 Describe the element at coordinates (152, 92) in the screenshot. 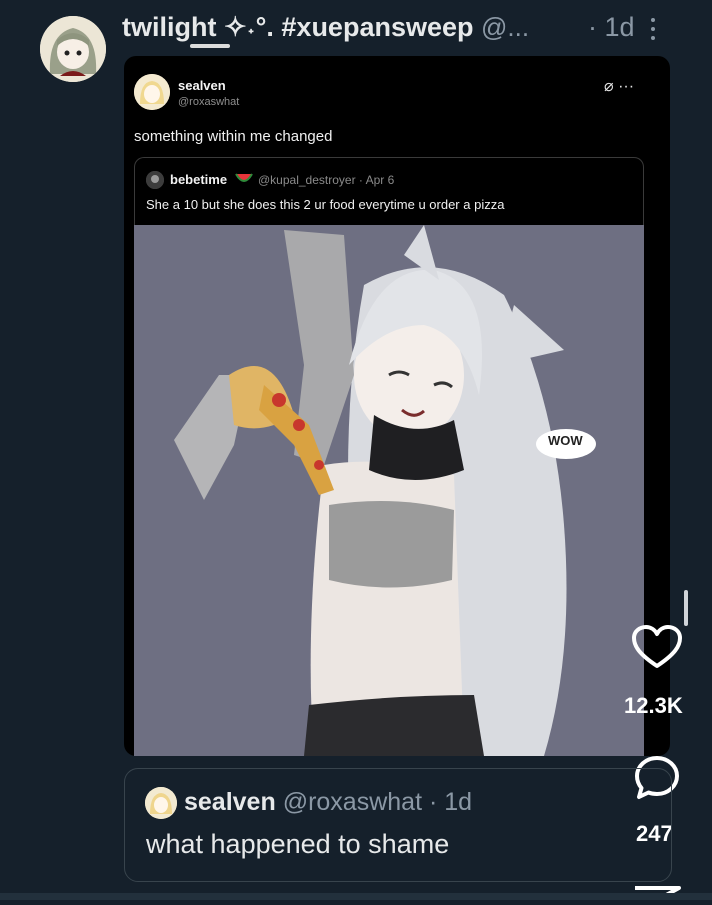

I see `screenshot-author-avatar` at that location.